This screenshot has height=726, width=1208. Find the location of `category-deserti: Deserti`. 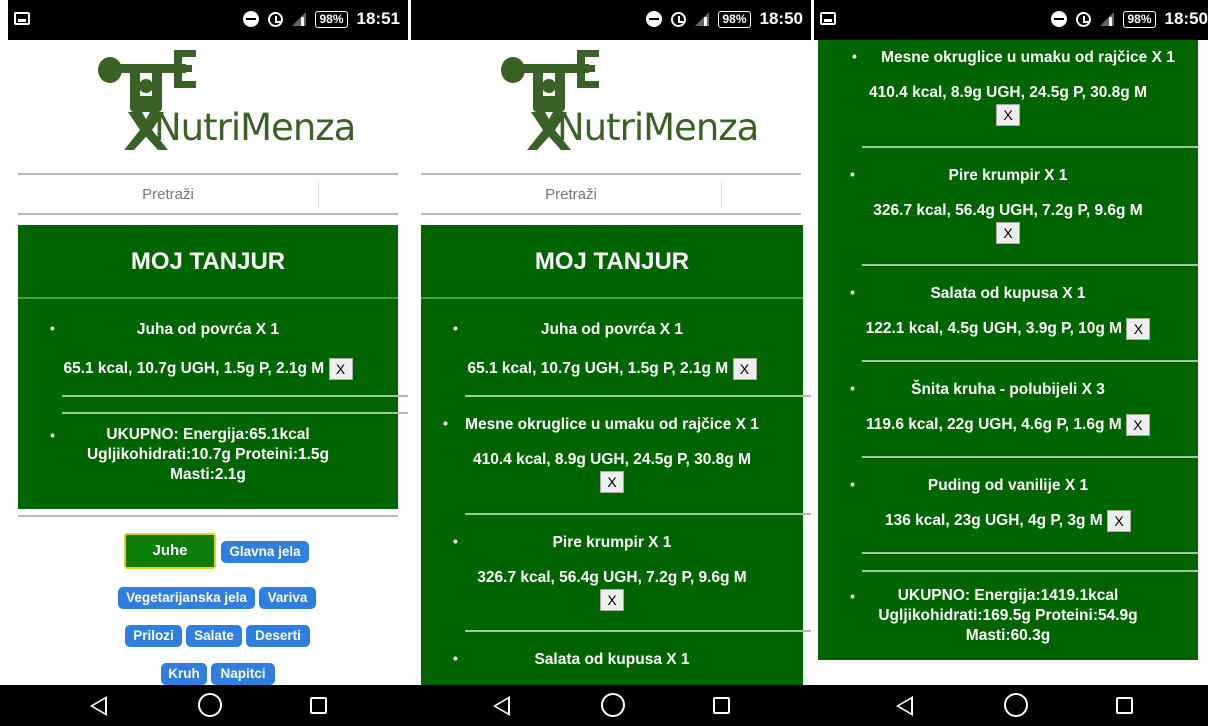

category-deserti: Deserti is located at coordinates (278, 636).